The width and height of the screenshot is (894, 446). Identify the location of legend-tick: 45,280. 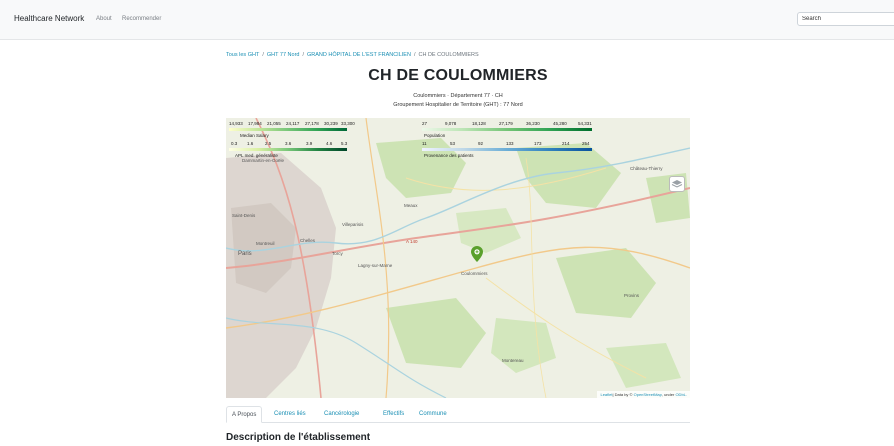
(560, 123).